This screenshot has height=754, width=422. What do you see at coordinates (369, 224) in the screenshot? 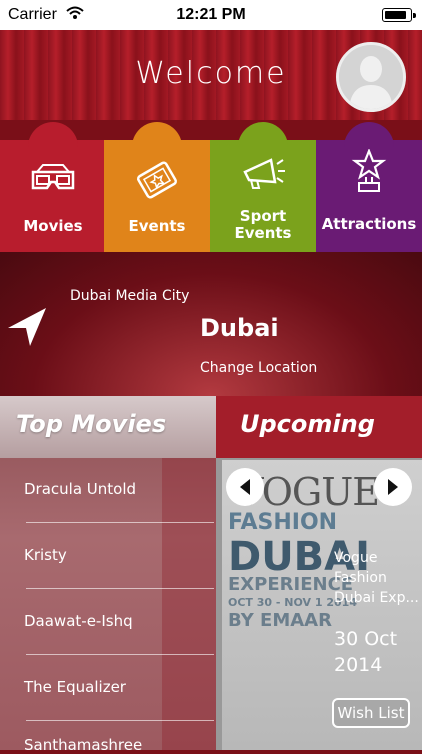
I see `category-label: Attractions` at bounding box center [369, 224].